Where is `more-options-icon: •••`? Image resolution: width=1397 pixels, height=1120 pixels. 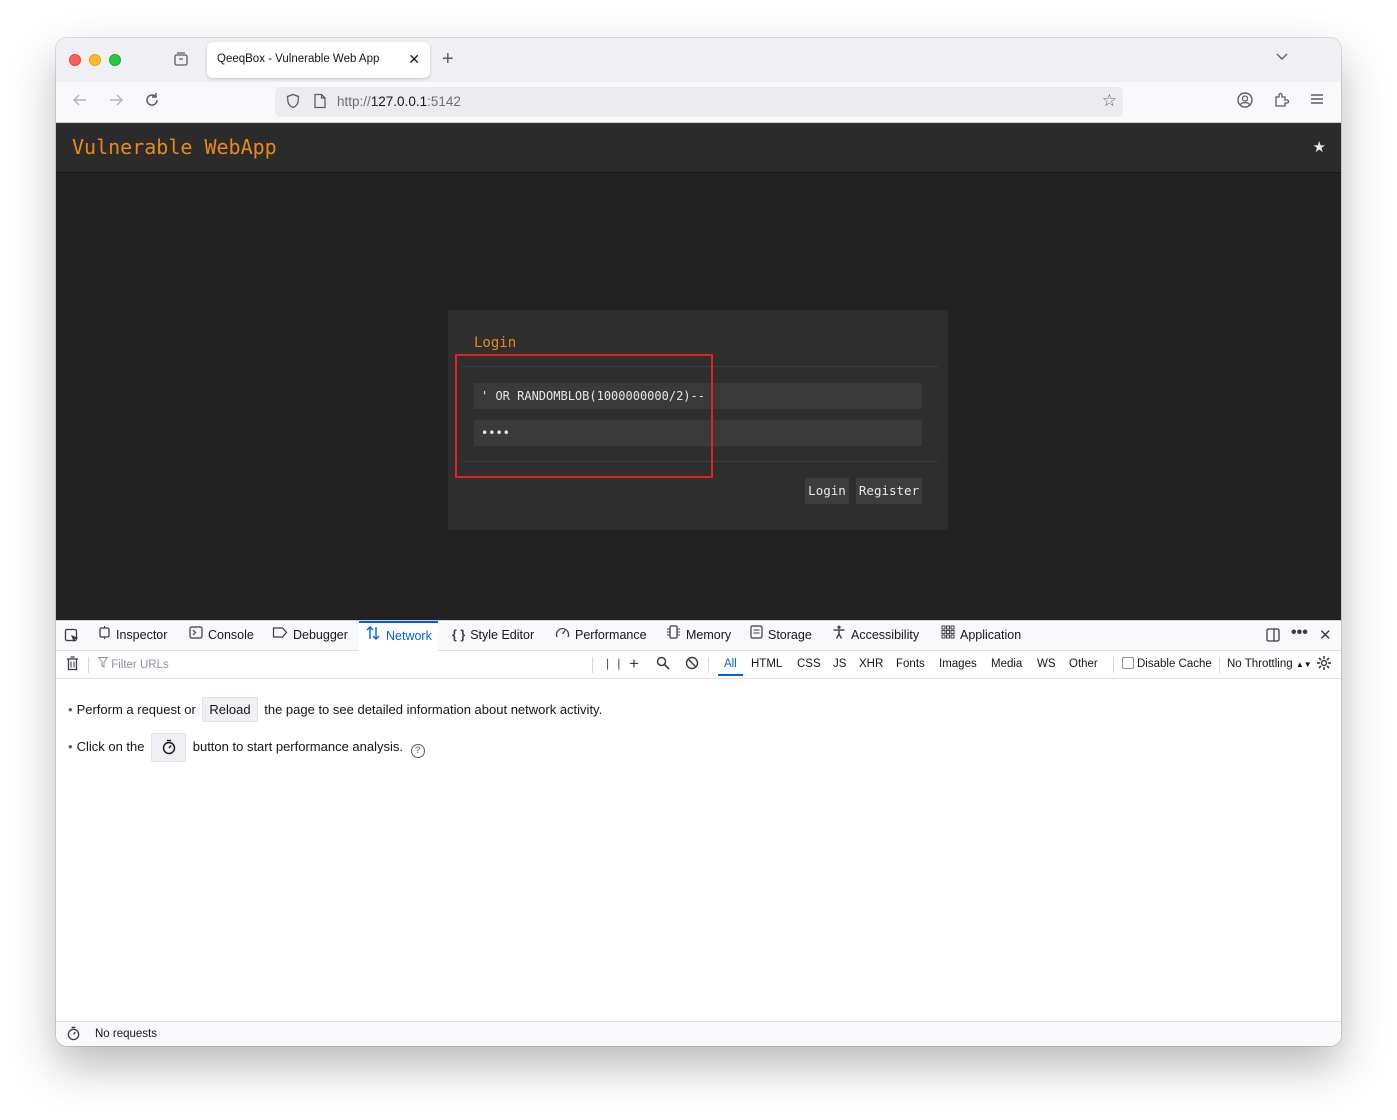
more-options-icon: ••• is located at coordinates (1299, 633).